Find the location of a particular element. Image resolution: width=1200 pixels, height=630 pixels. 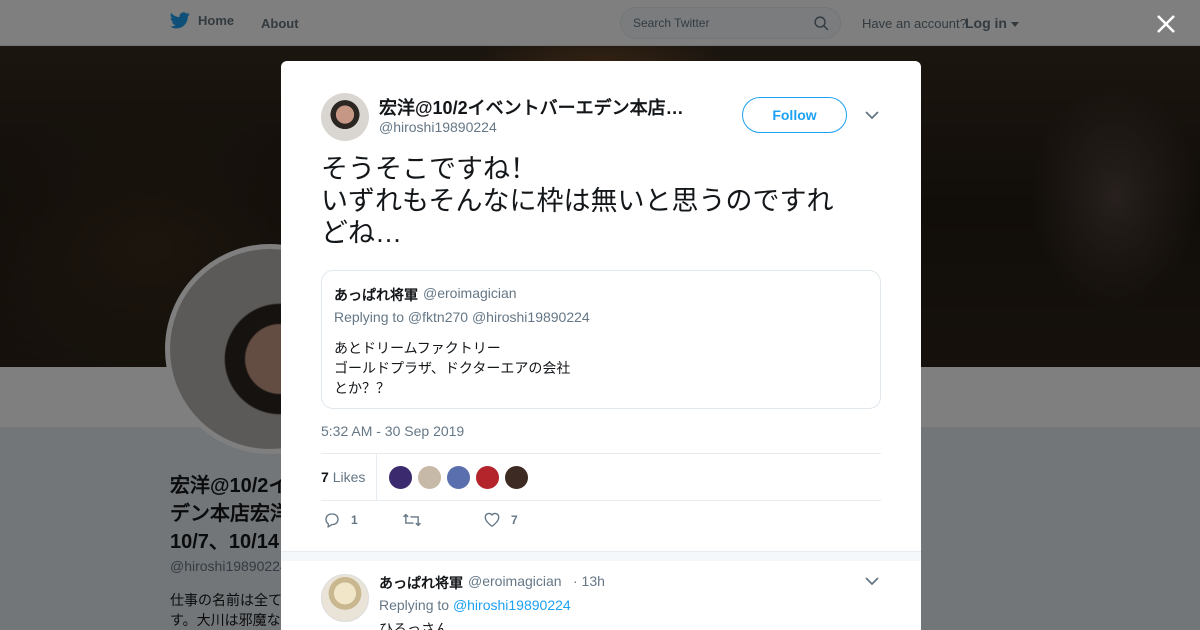

reply-author-name: あっぱれ将軍 is located at coordinates (421, 583).